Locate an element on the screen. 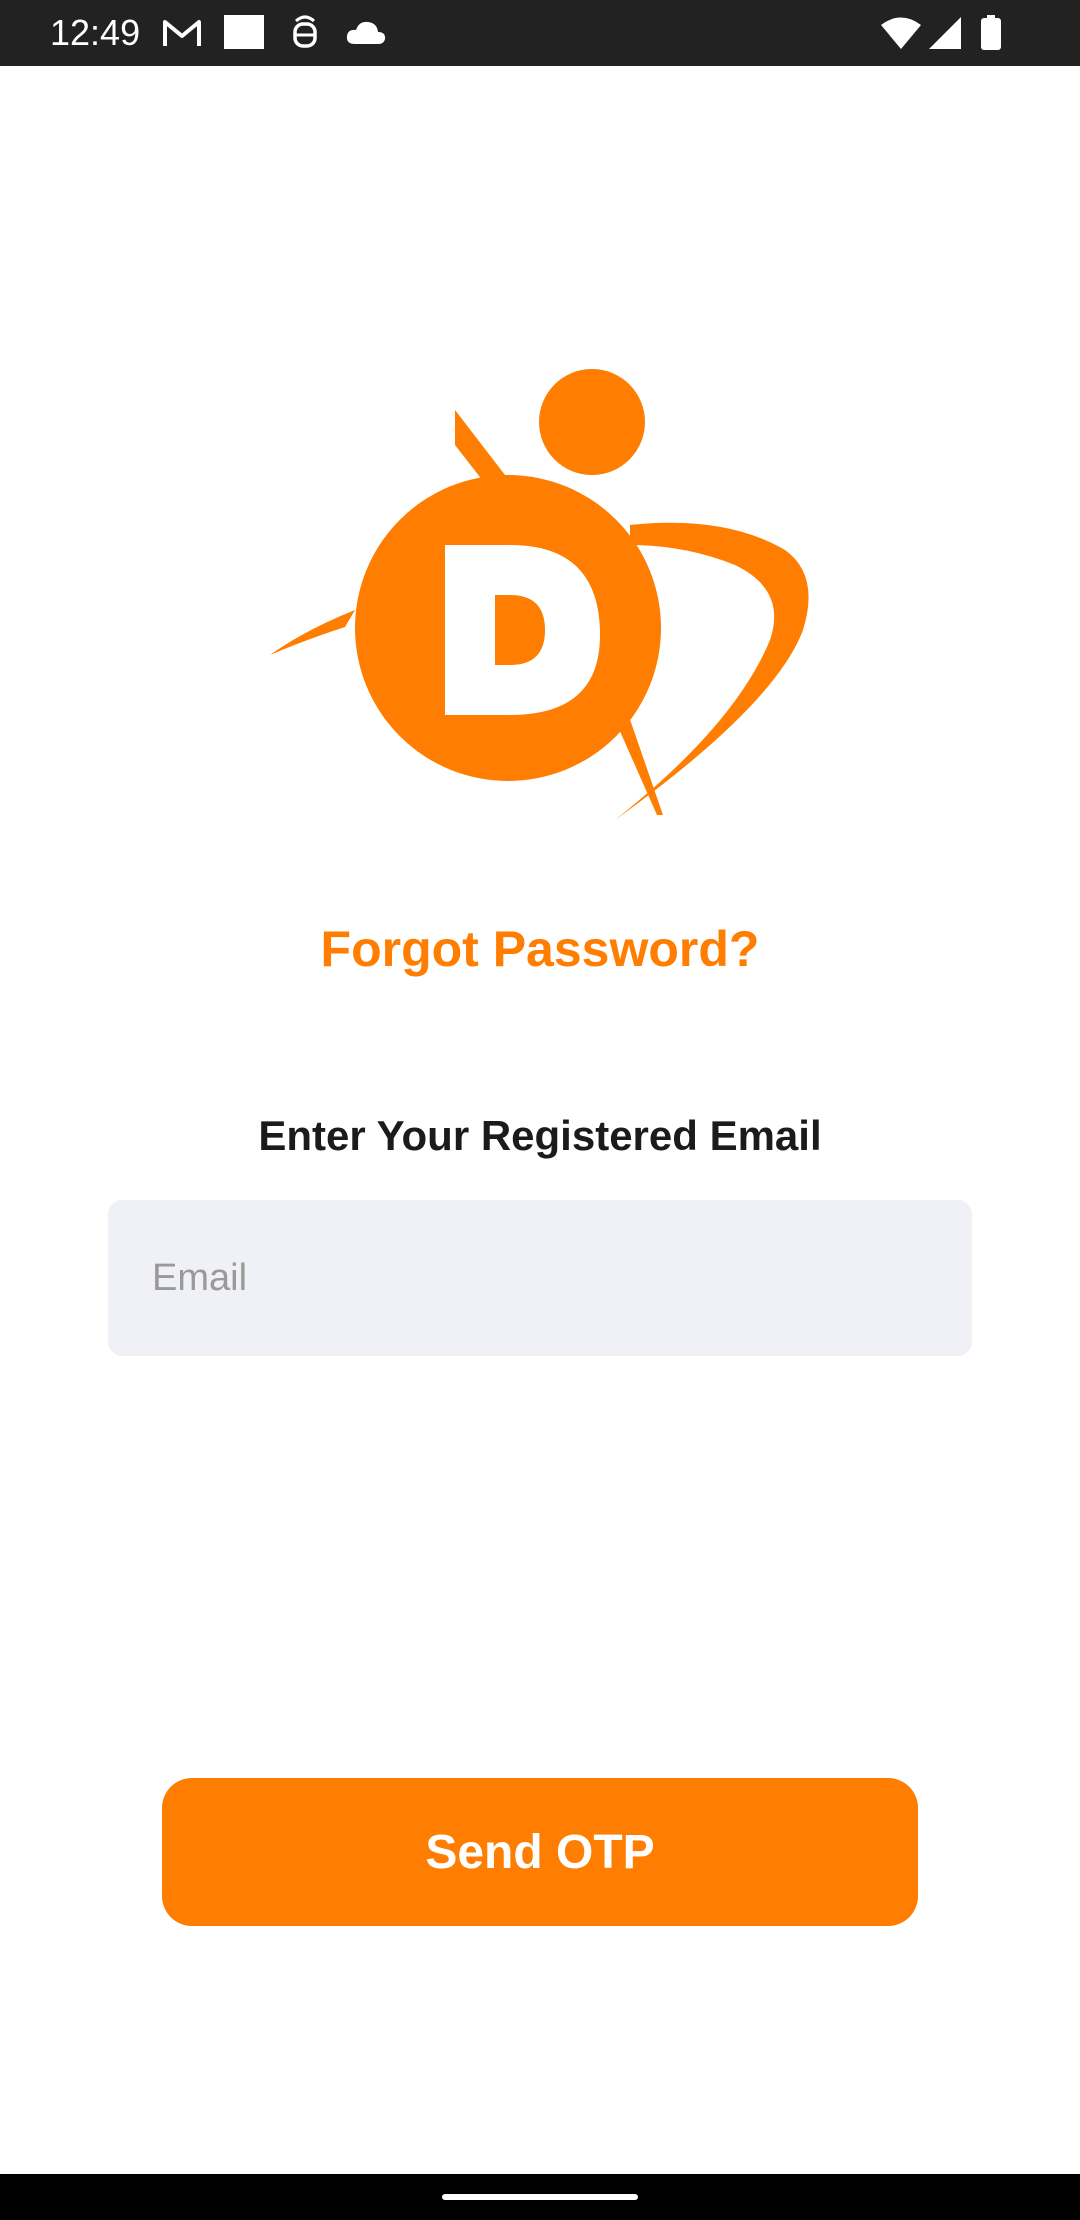 This screenshot has width=1080, height=2220. email-prompt-label: Enter Your Registered Email is located at coordinates (540, 1135).